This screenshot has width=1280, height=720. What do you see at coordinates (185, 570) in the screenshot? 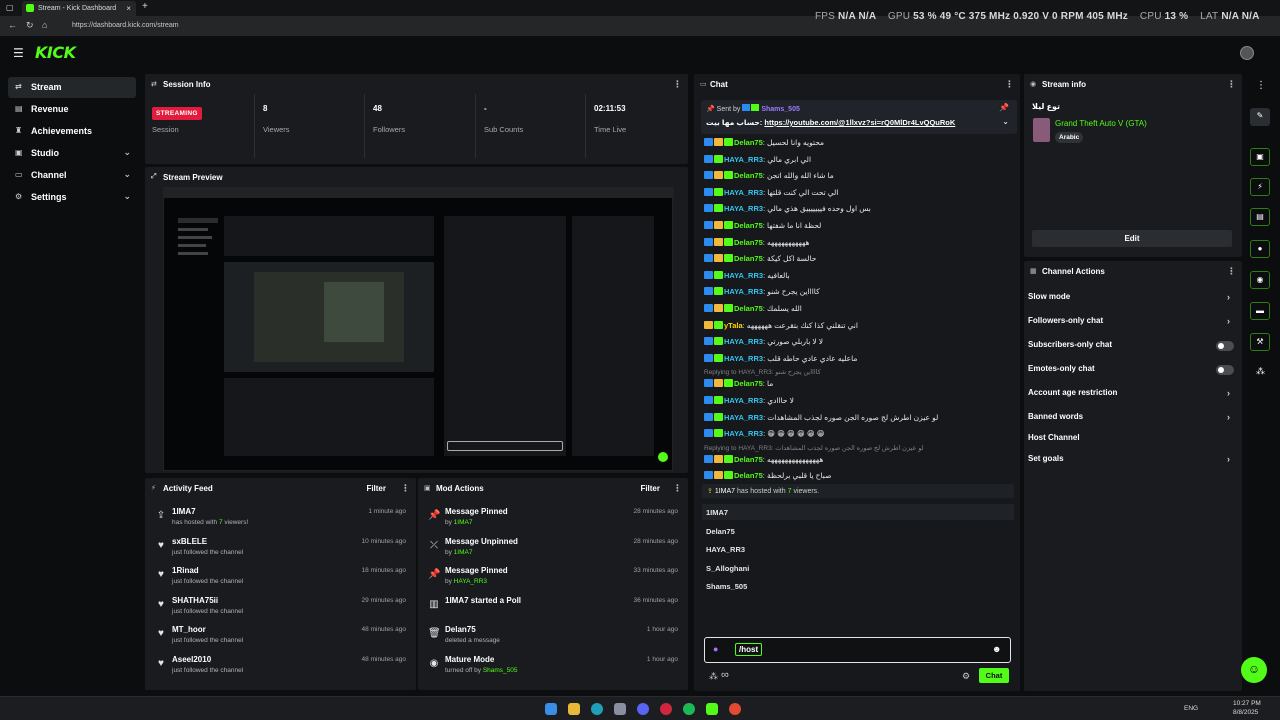
I see `activity-user: 1Rinad` at bounding box center [185, 570].